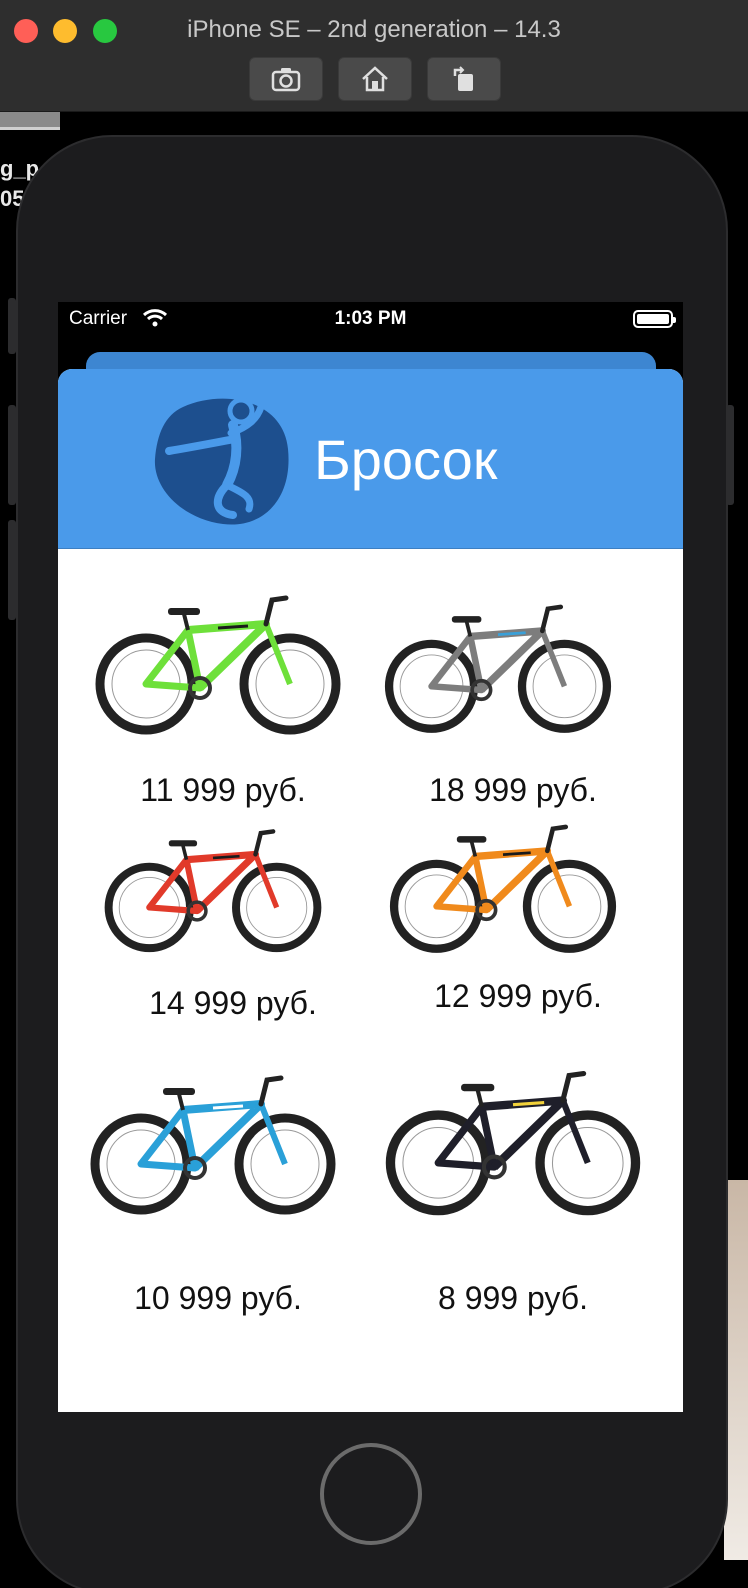 Image resolution: width=748 pixels, height=1588 pixels. I want to click on store-title: Бросок, so click(406, 459).